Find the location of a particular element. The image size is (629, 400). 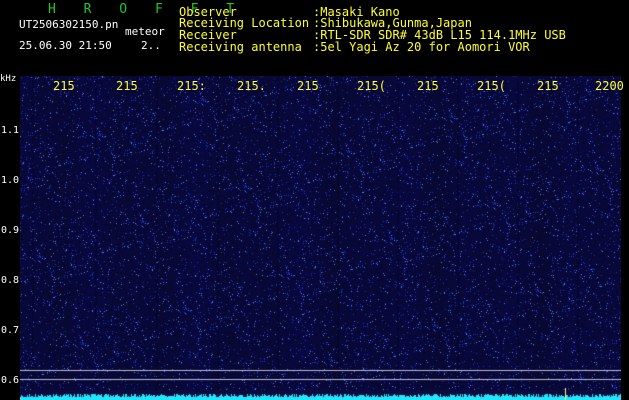

y-tick-label: 0.6 is located at coordinates (10, 380).